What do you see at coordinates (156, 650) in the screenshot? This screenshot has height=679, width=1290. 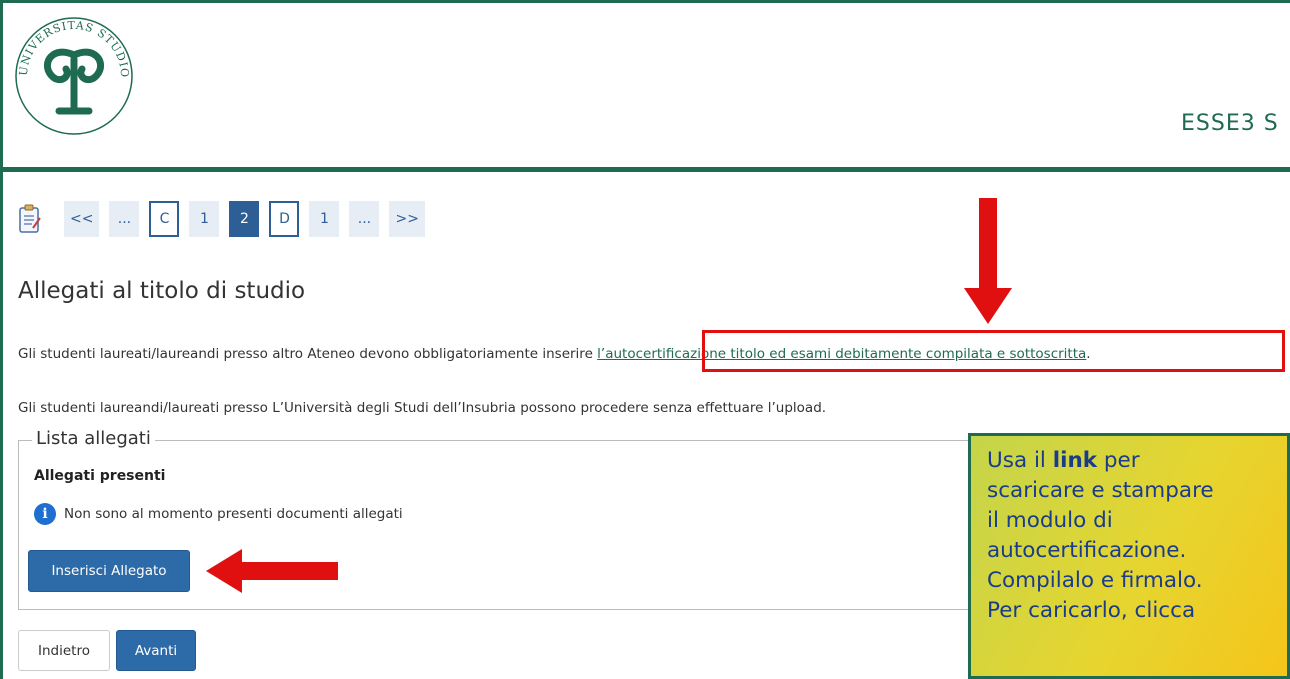 I see `next-button: Avanti` at bounding box center [156, 650].